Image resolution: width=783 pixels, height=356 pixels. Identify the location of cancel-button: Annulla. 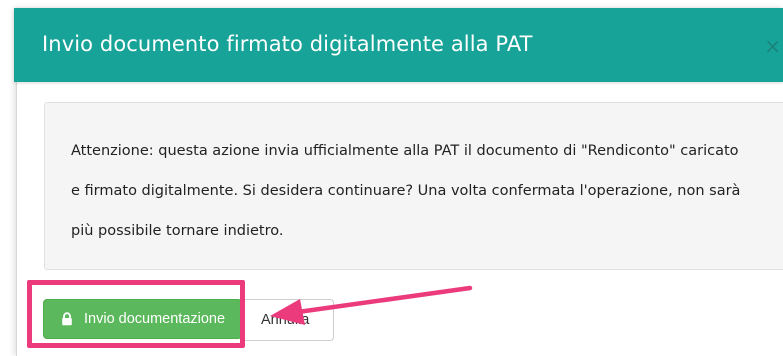
(287, 320).